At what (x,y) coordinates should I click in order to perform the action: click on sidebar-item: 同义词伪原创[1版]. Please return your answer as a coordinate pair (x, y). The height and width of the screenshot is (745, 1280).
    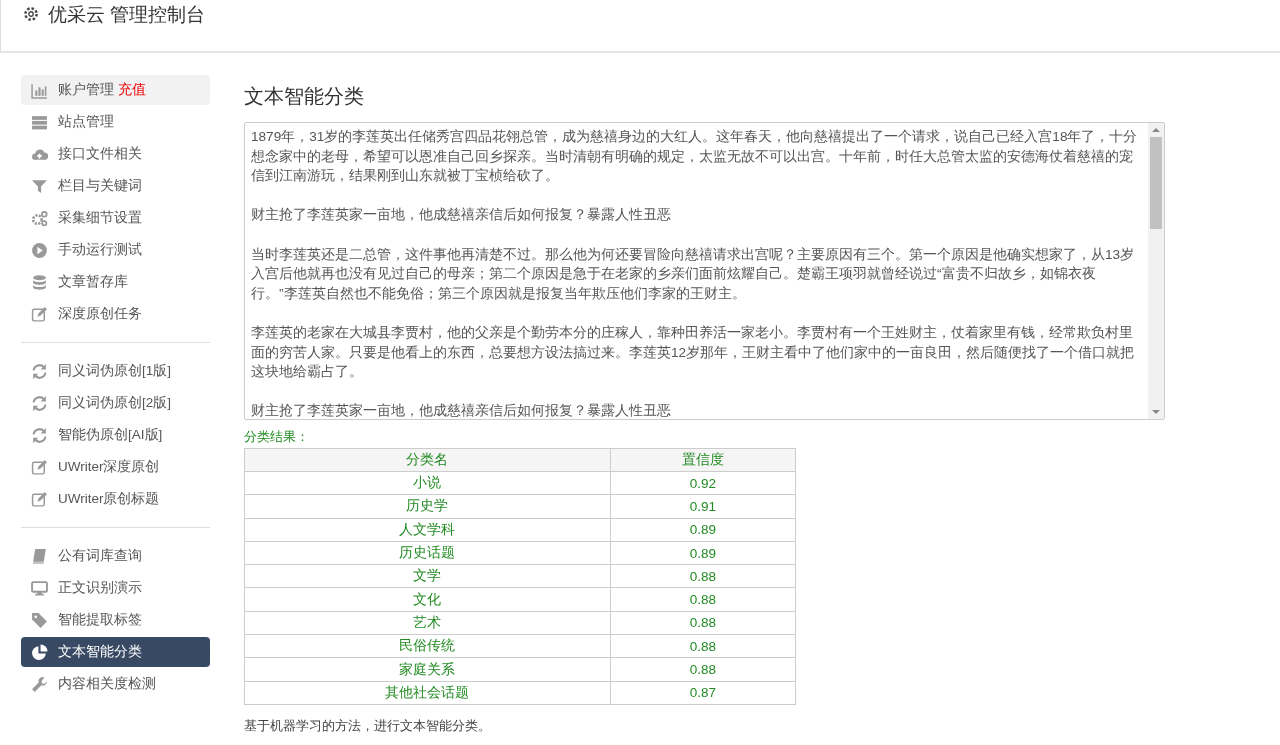
    Looking at the image, I should click on (115, 371).